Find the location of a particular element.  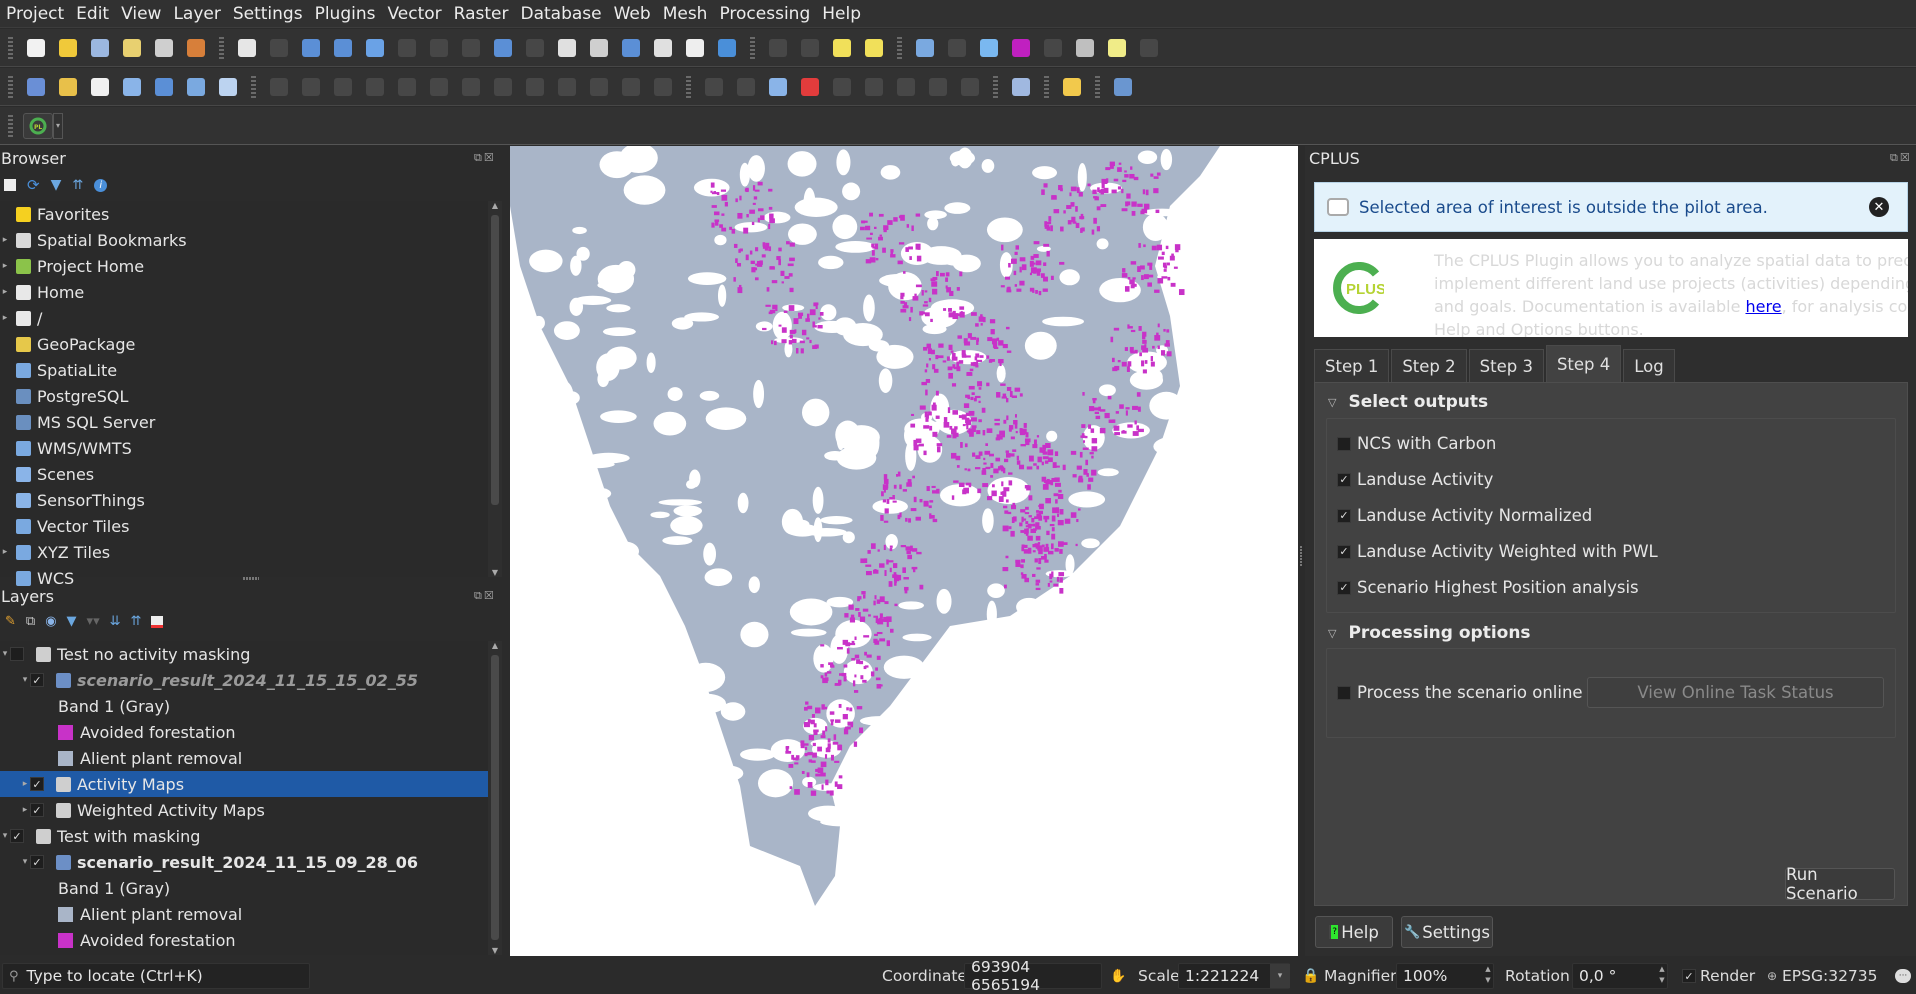

new-map-view-icon is located at coordinates (567, 48).